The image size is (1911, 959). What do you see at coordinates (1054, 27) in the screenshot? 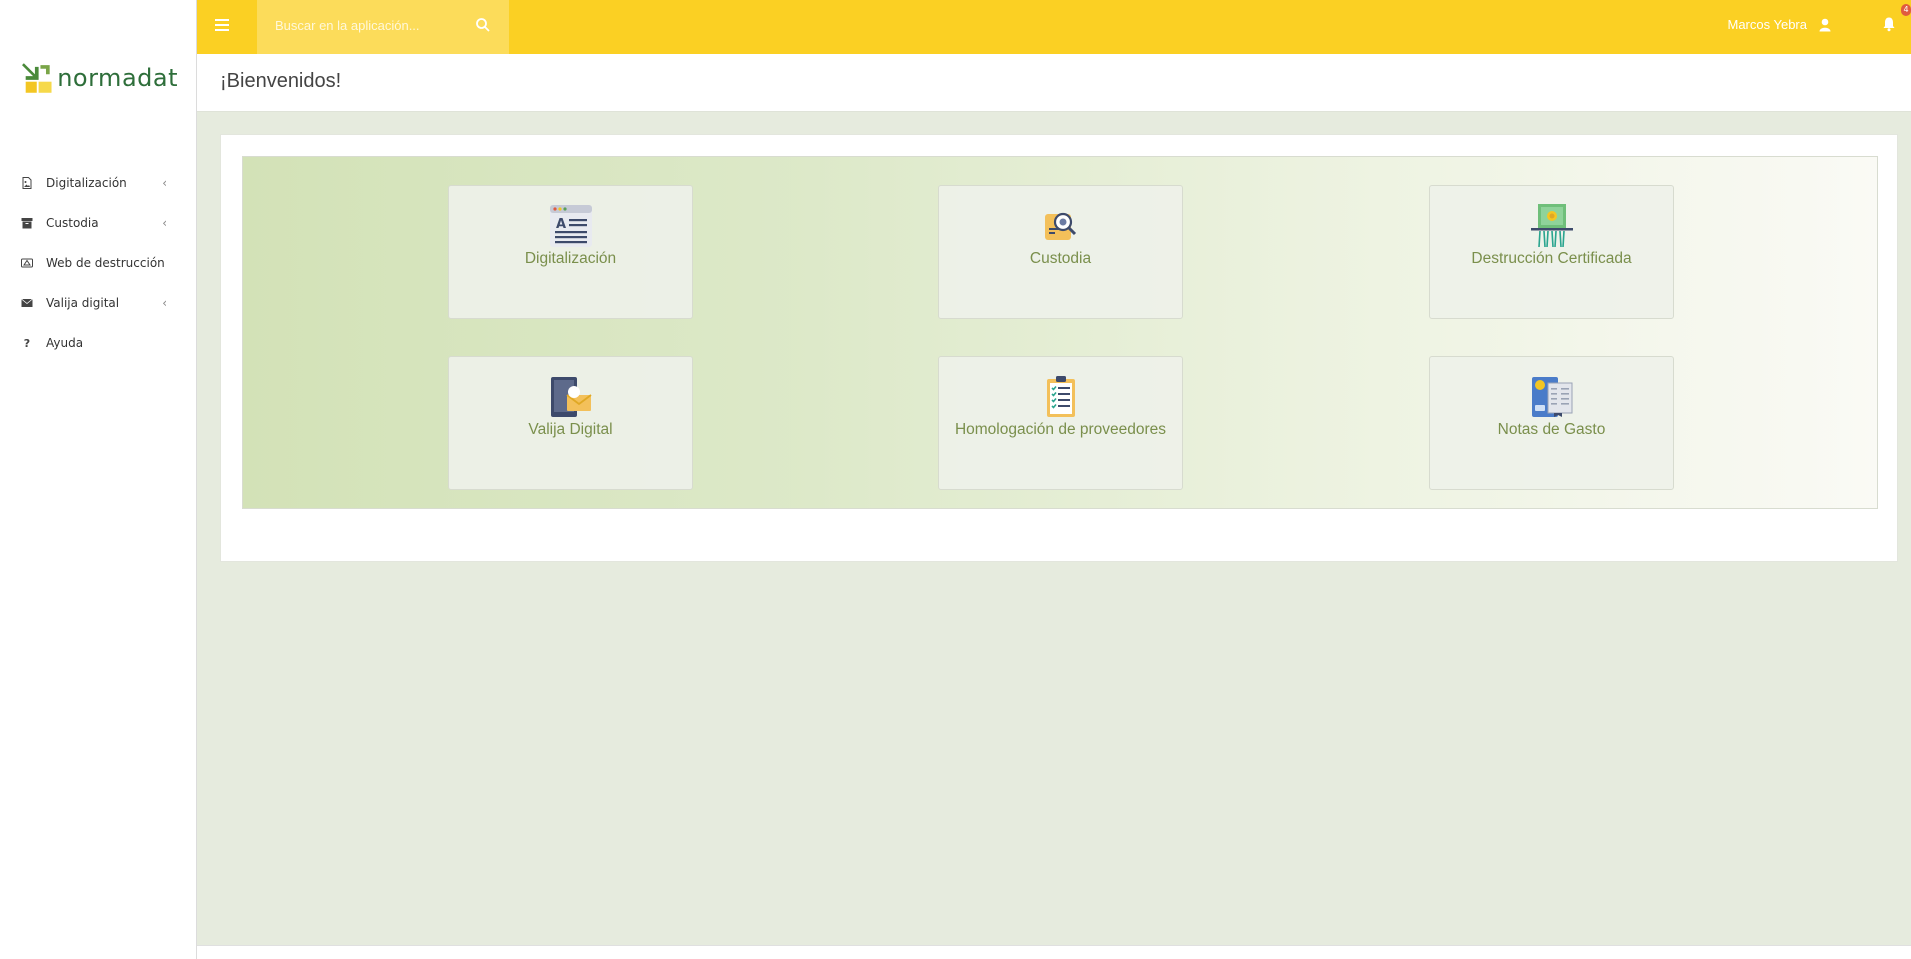
I see `top-bar: Marcos Yebra 4` at bounding box center [1054, 27].